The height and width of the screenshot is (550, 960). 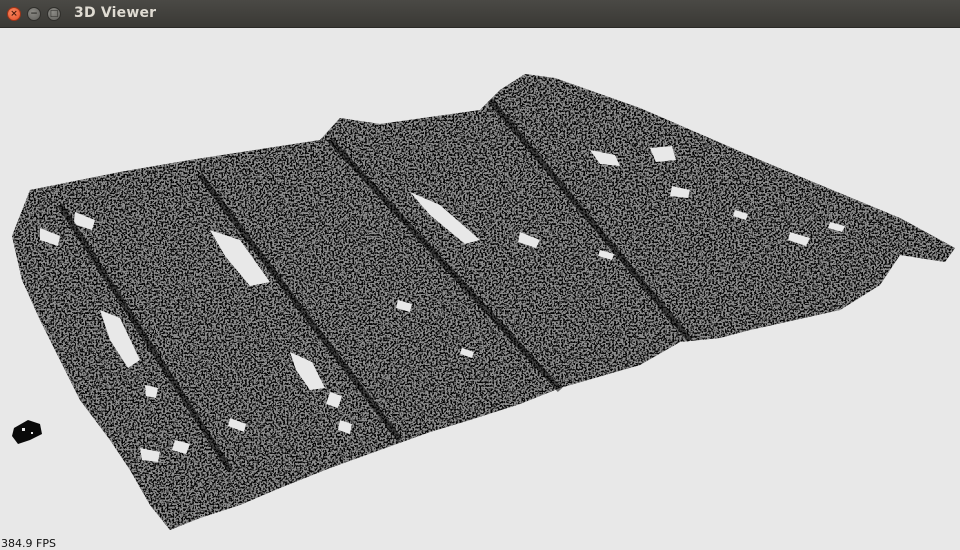 I want to click on close-icon: ×, so click(x=14, y=13).